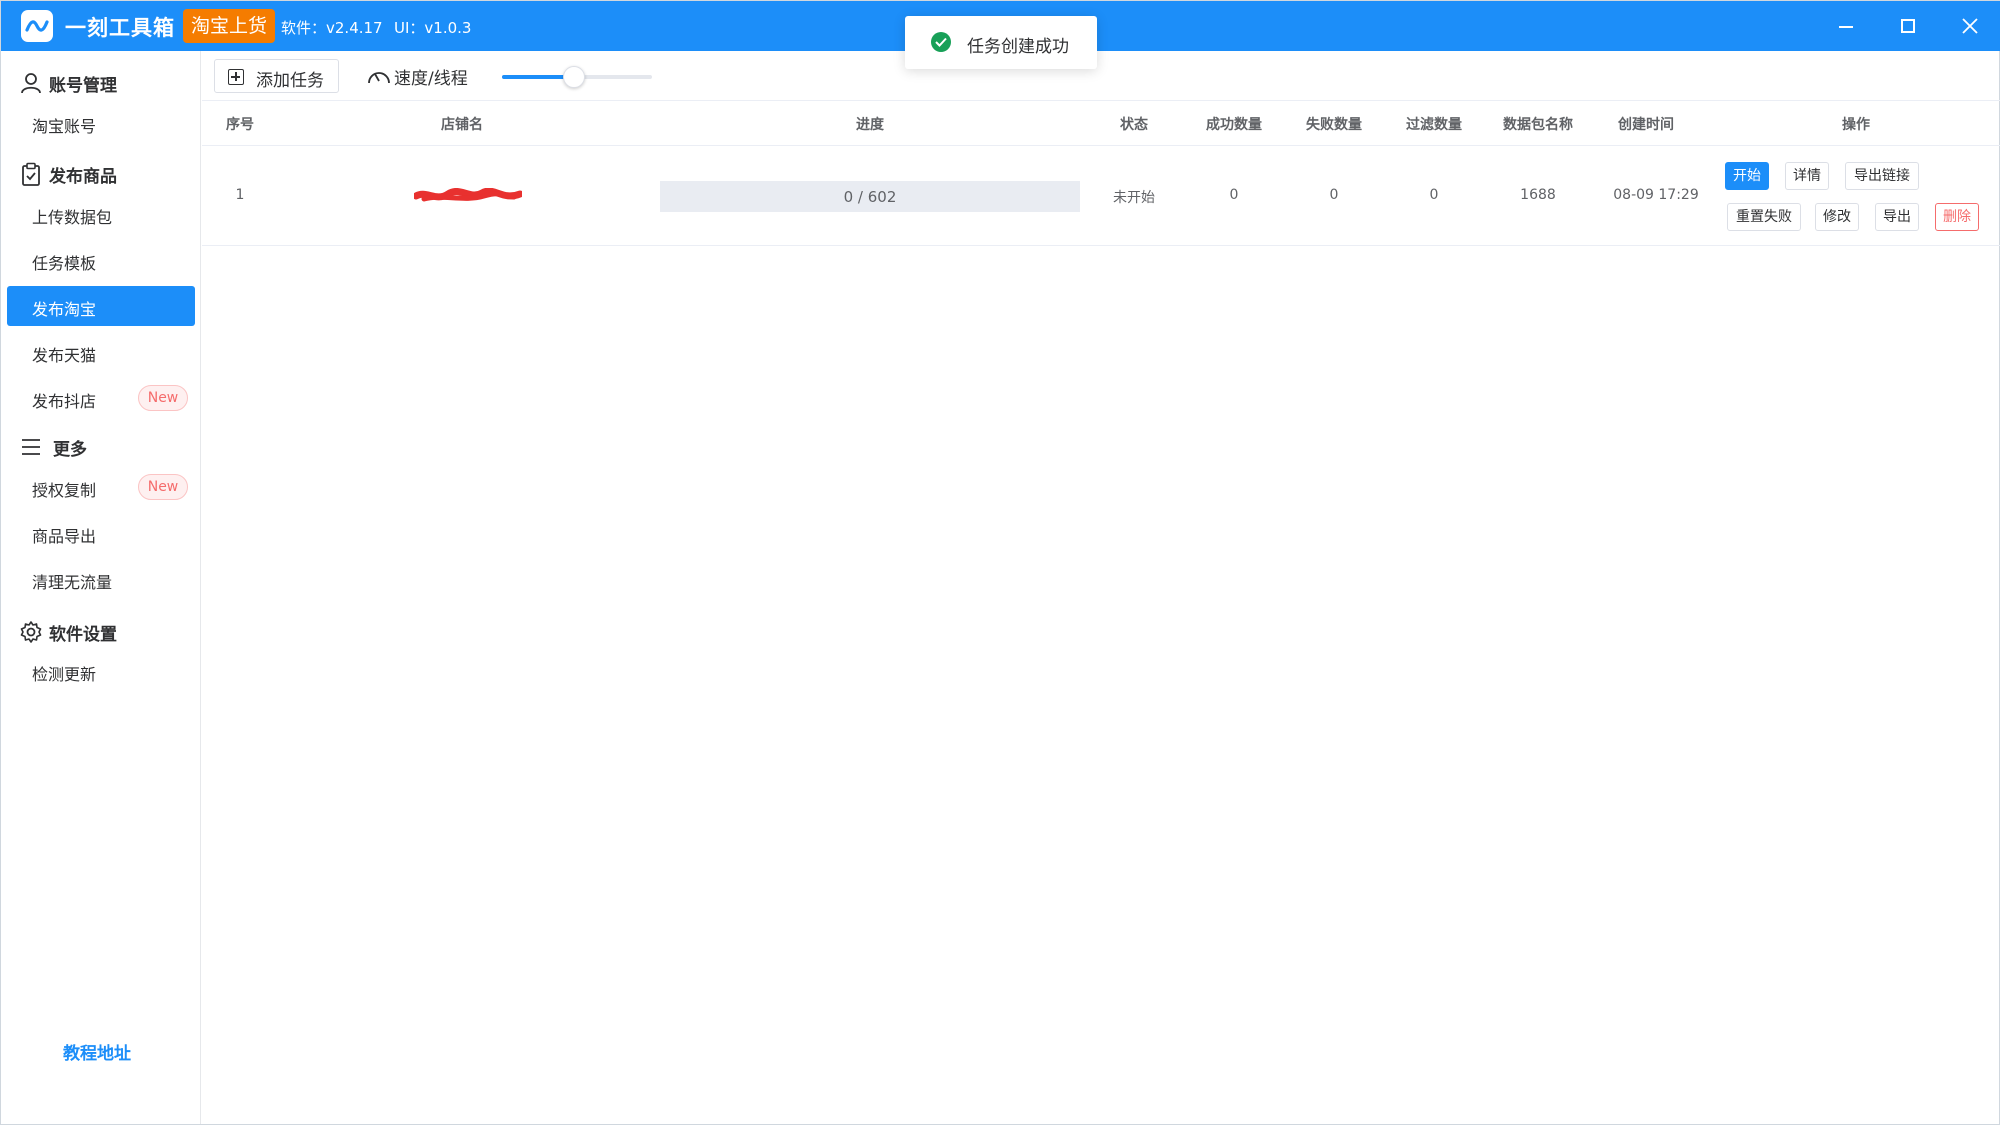 Image resolution: width=2000 pixels, height=1125 pixels. Describe the element at coordinates (1764, 217) in the screenshot. I see `reset-failed-button: 重置失败` at that location.